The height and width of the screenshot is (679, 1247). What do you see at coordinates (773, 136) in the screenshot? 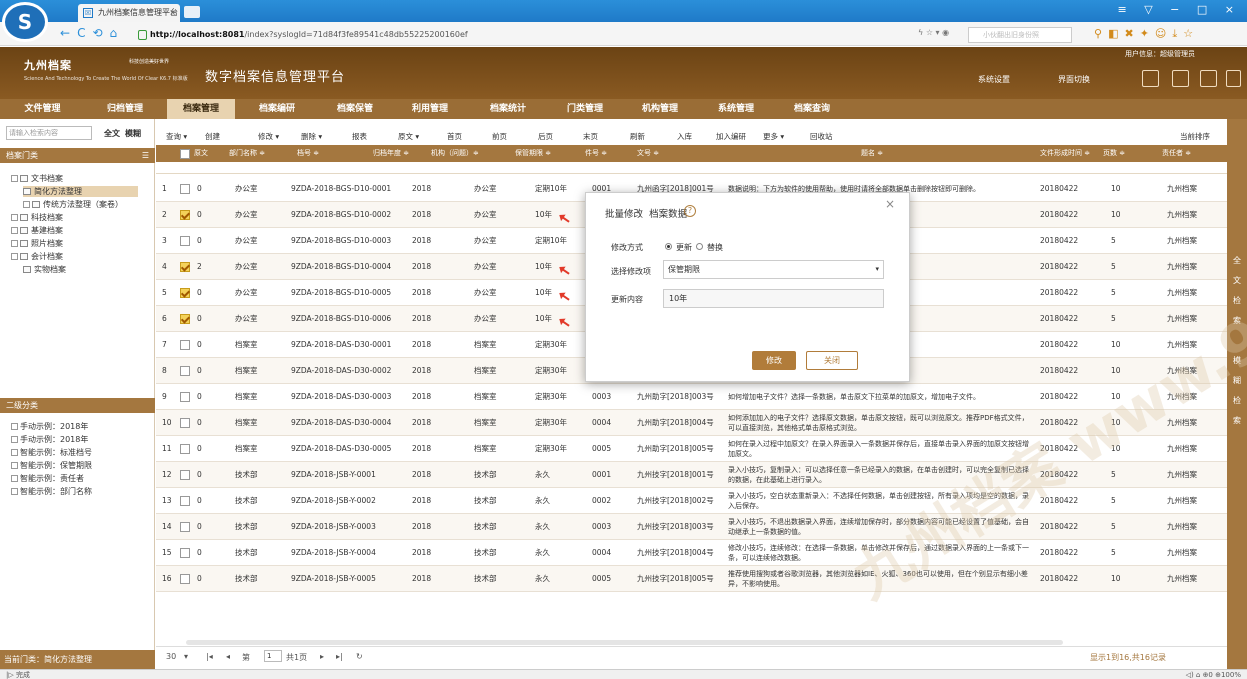
I see `toolbar-item: 更多 ▾` at bounding box center [773, 136].